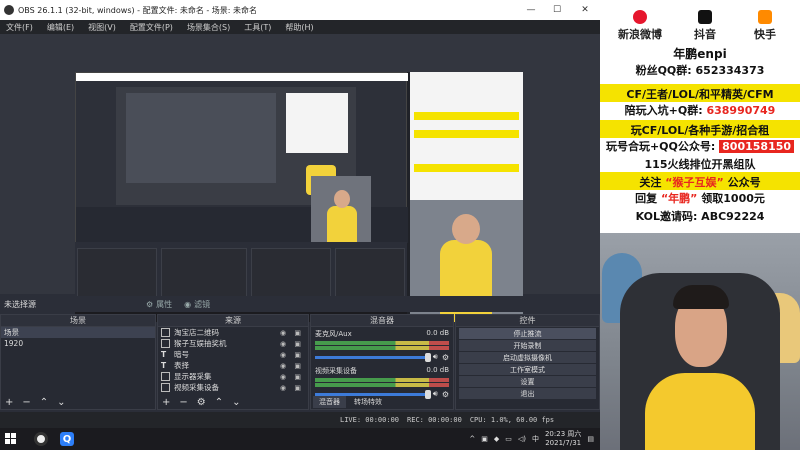 This screenshot has width=800, height=450. Describe the element at coordinates (233, 343) in the screenshot. I see `source-item: 猴子互娱抽奖机 ◉ ▣` at that location.